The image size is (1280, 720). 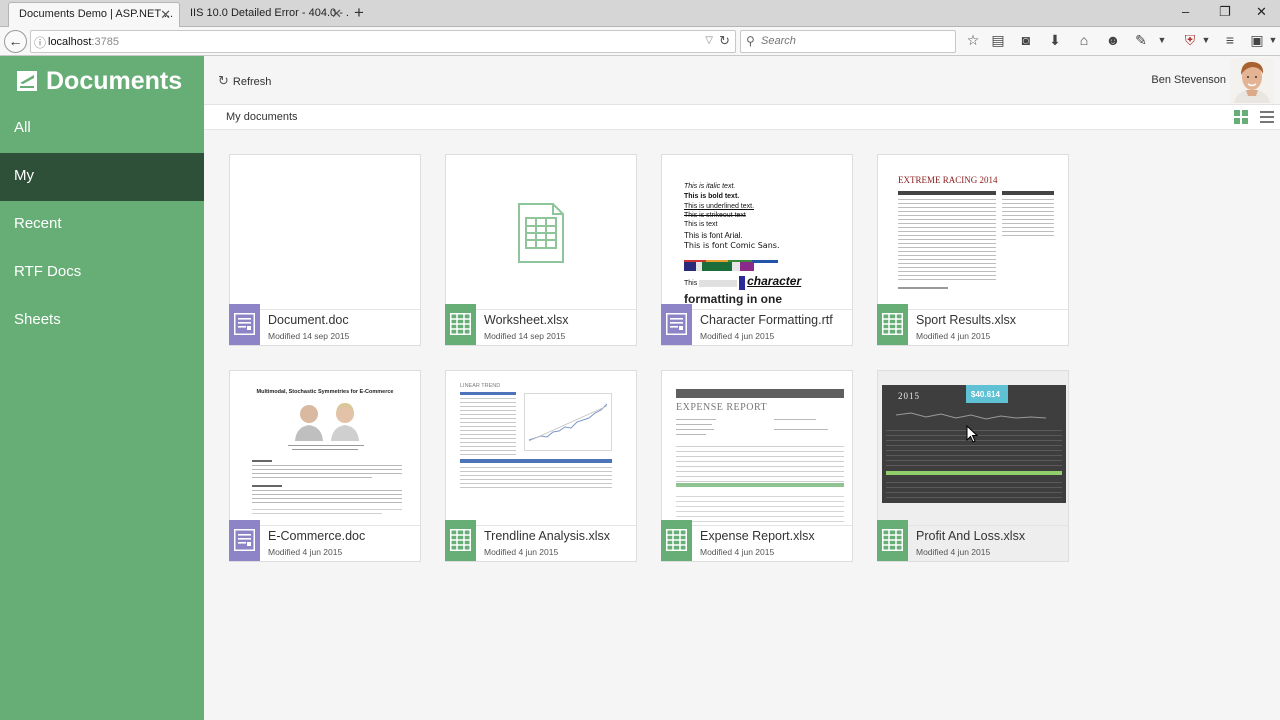 What do you see at coordinates (102, 321) in the screenshot?
I see `sidebar-item-sheets: Sheets` at bounding box center [102, 321].